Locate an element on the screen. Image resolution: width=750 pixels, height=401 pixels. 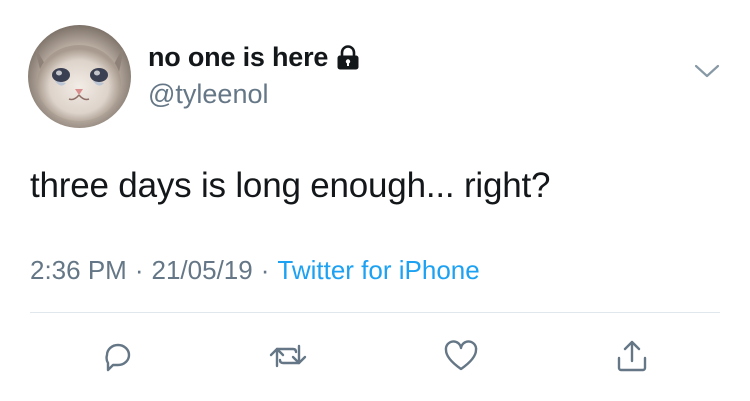
share-icon is located at coordinates (632, 356).